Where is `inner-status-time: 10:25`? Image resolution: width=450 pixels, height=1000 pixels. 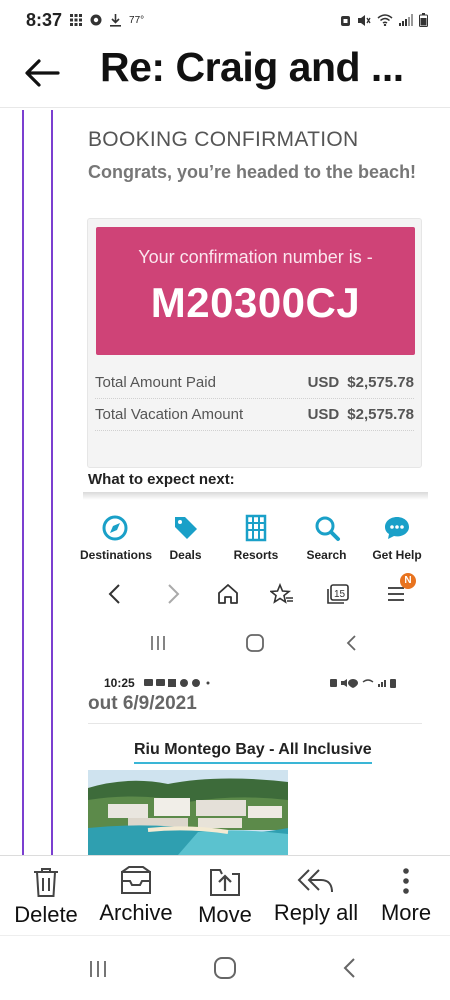 inner-status-time: 10:25 is located at coordinates (119, 683).